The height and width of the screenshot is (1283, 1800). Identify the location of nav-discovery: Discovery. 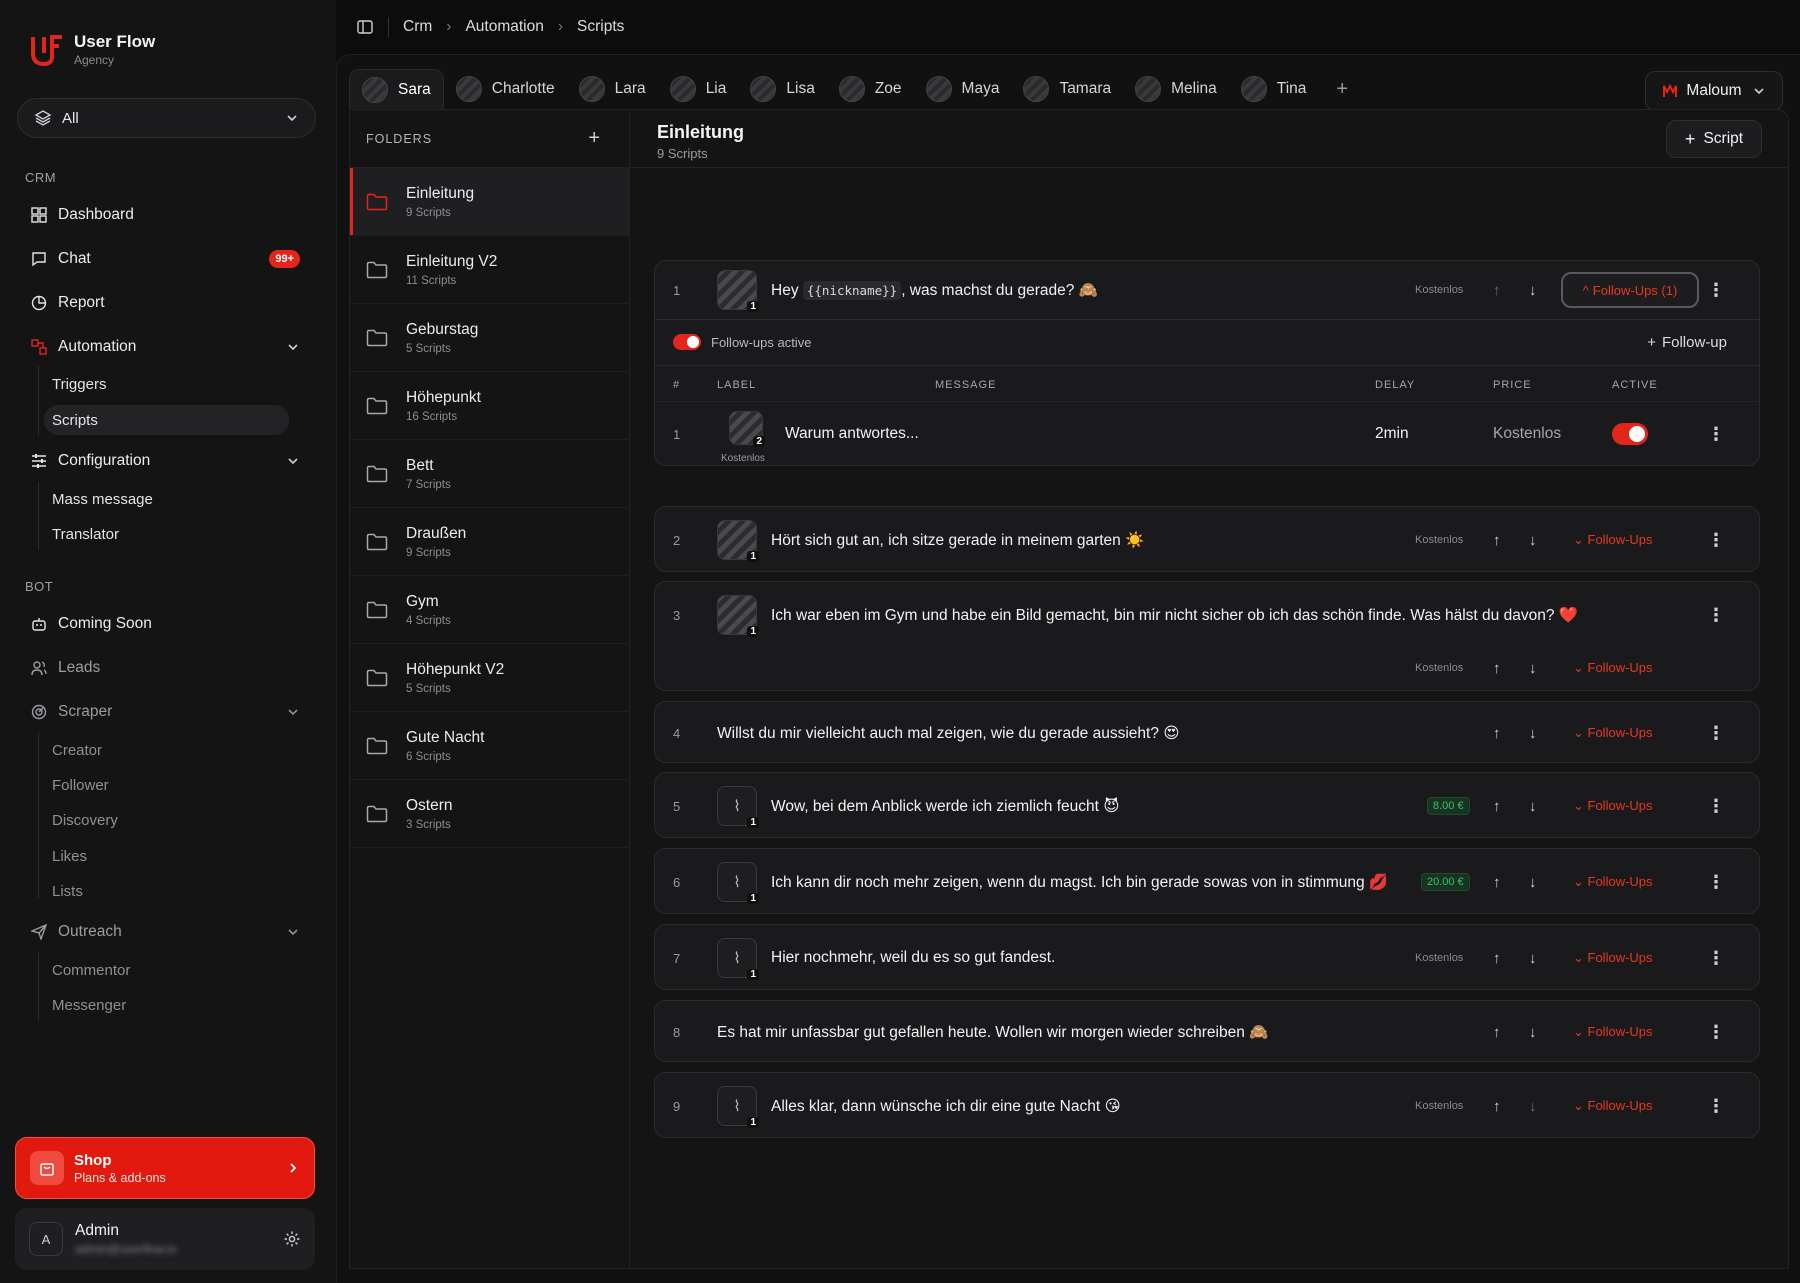
(166, 820).